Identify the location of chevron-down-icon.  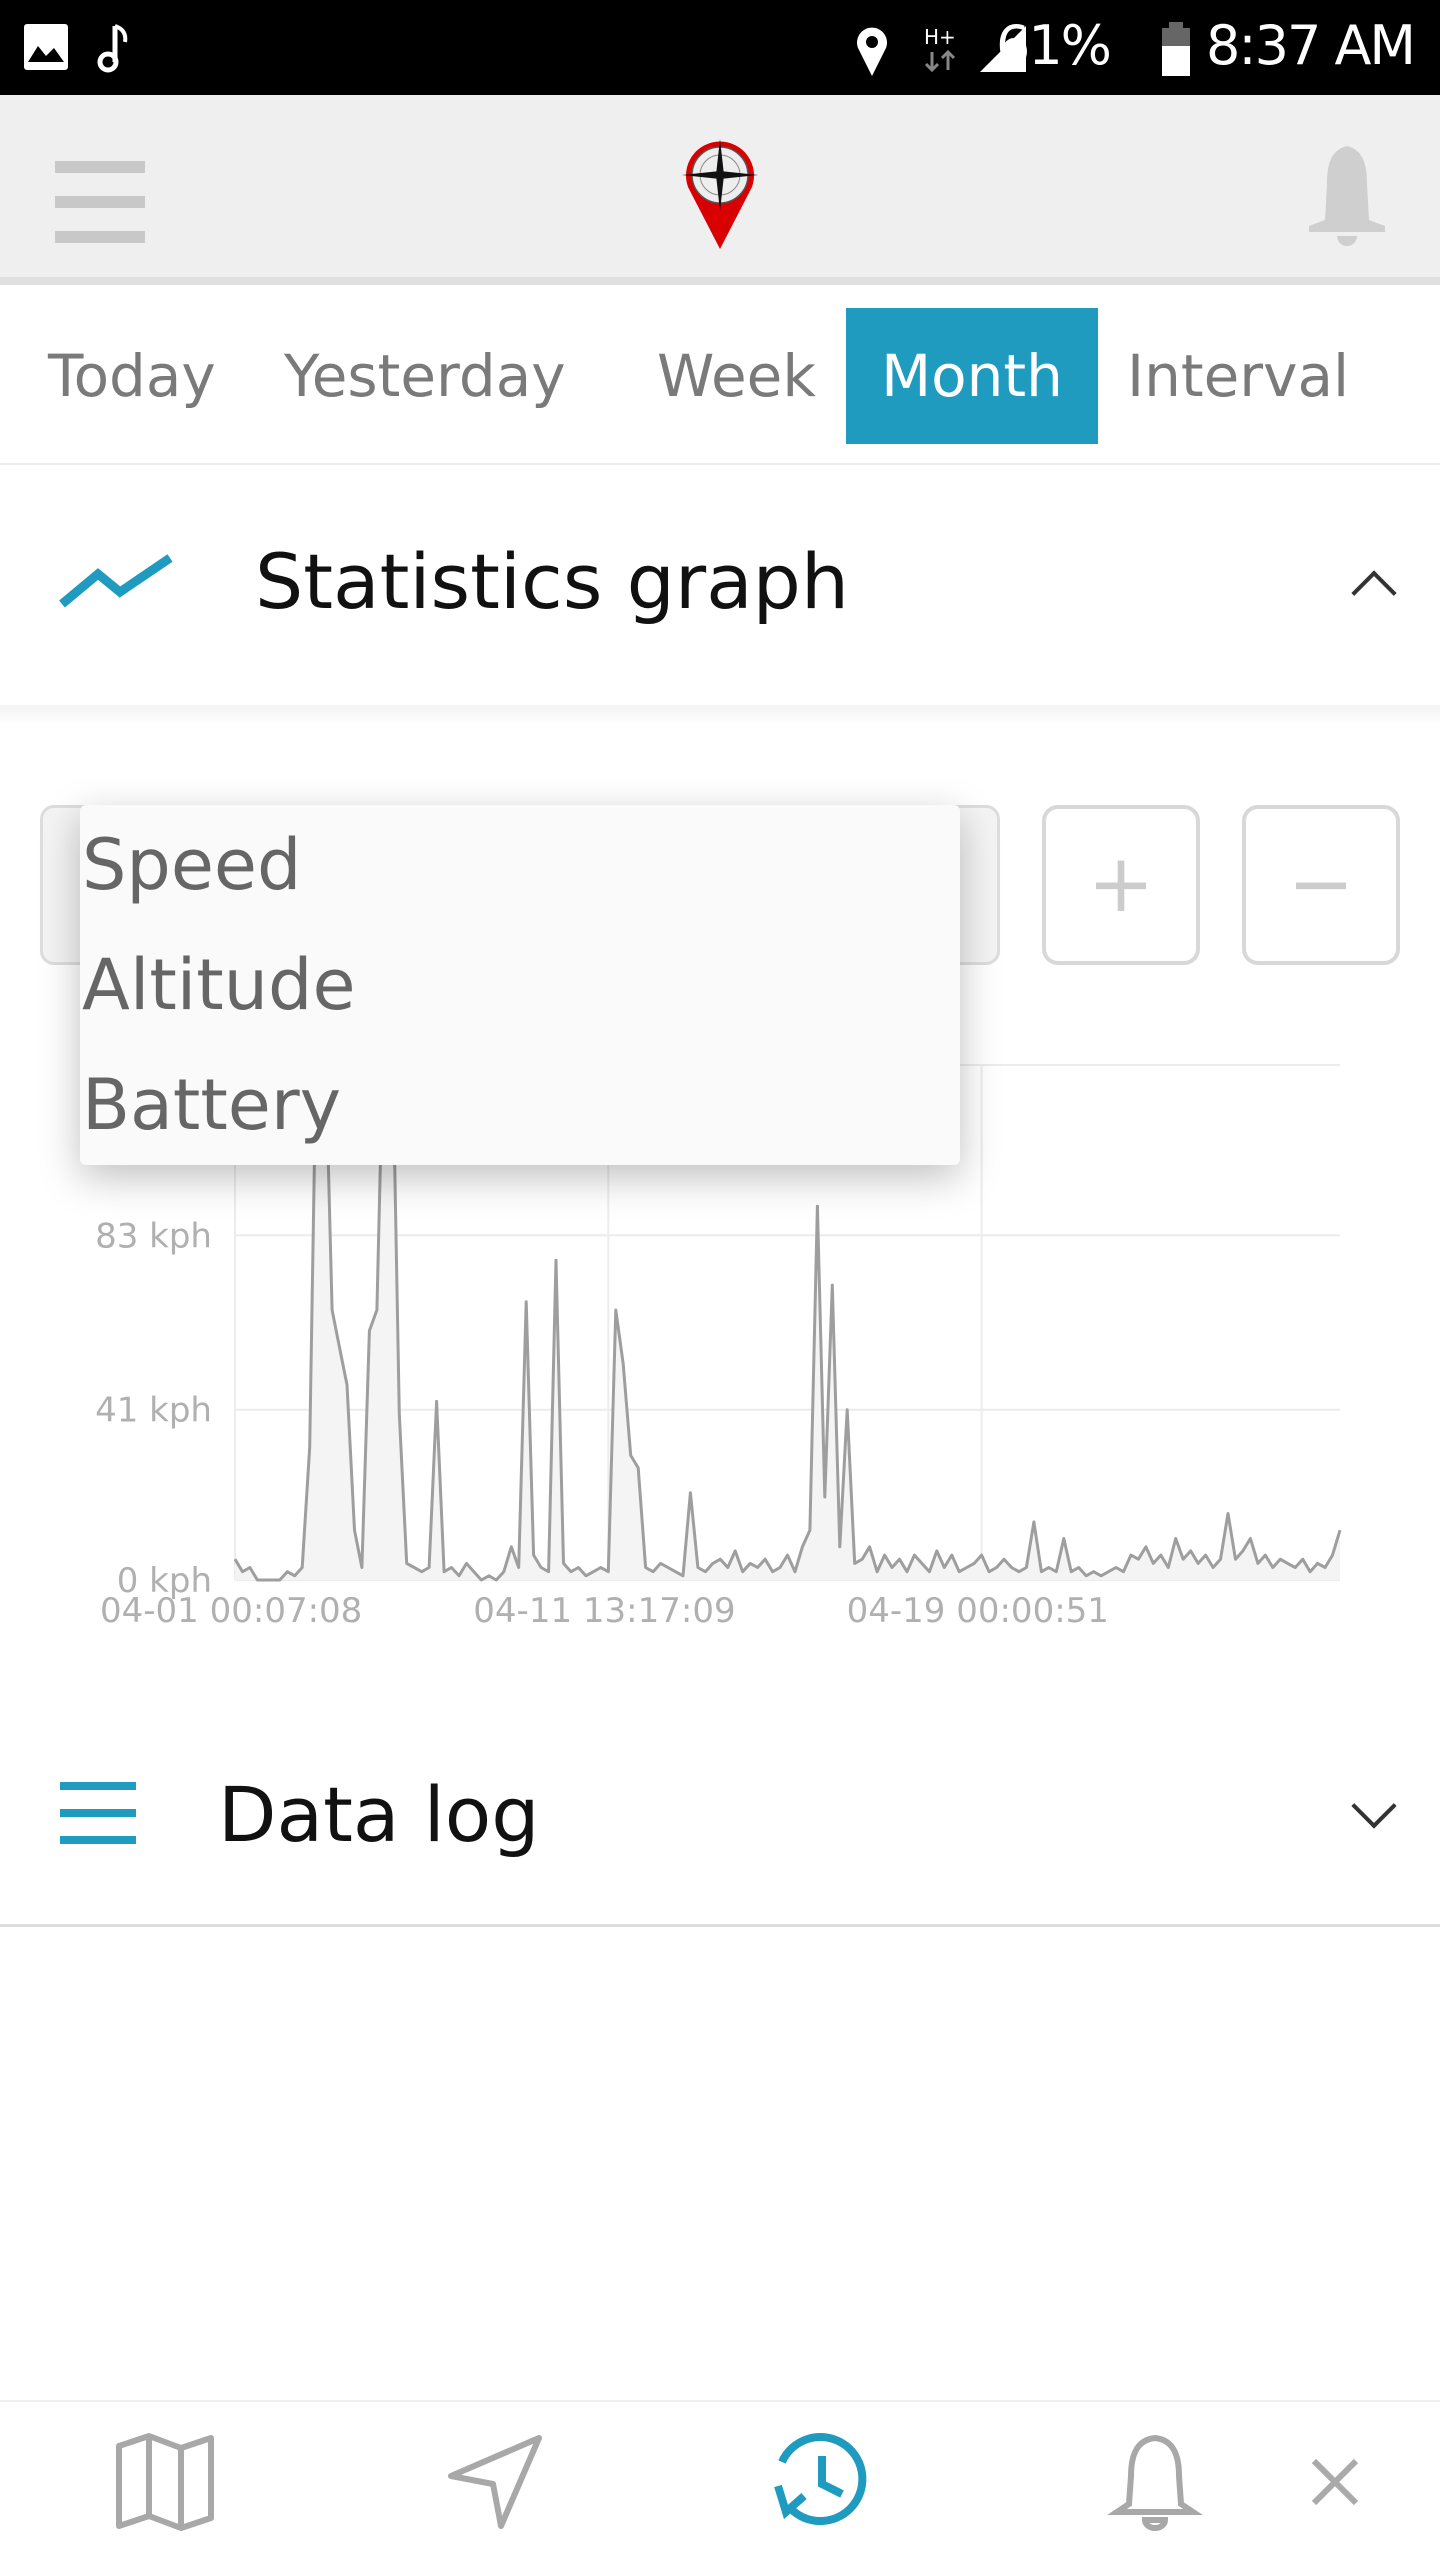
(1374, 1806).